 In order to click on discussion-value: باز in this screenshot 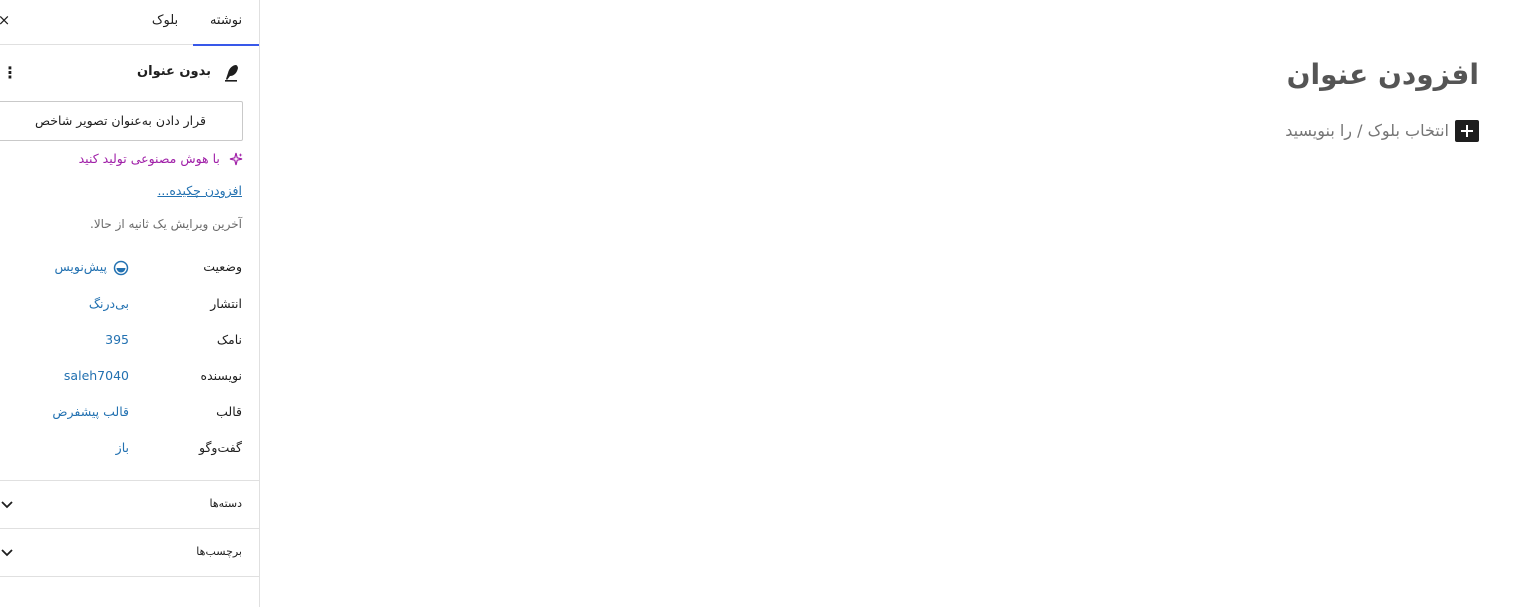, I will do `click(122, 447)`.